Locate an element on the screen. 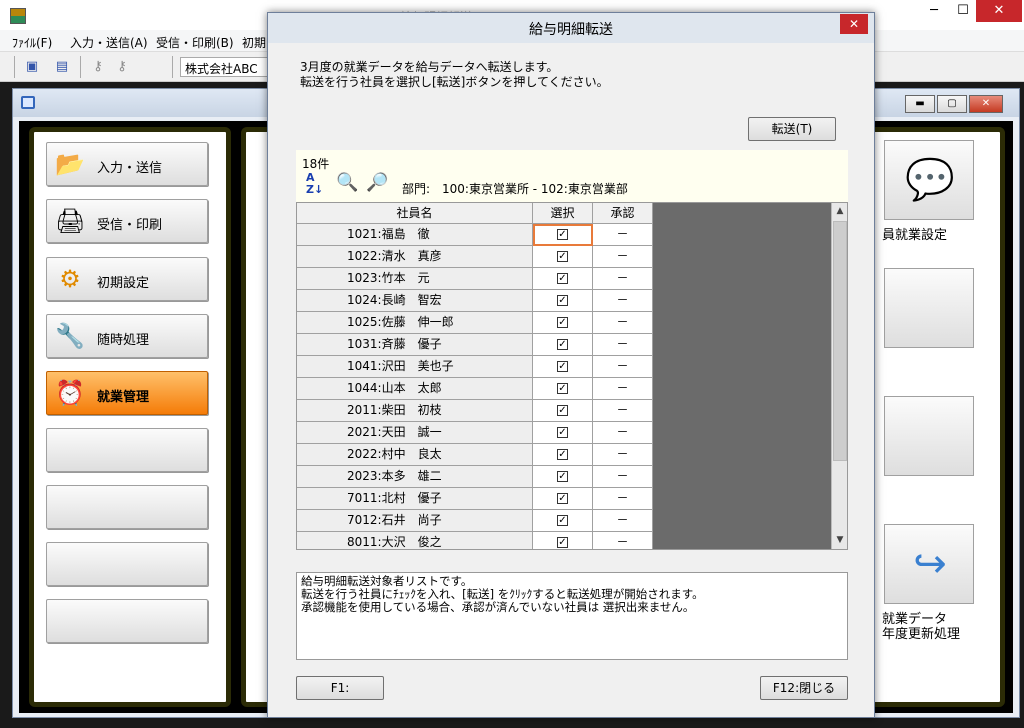 The image size is (1024, 728). column-header-approve: 承認 is located at coordinates (623, 213).